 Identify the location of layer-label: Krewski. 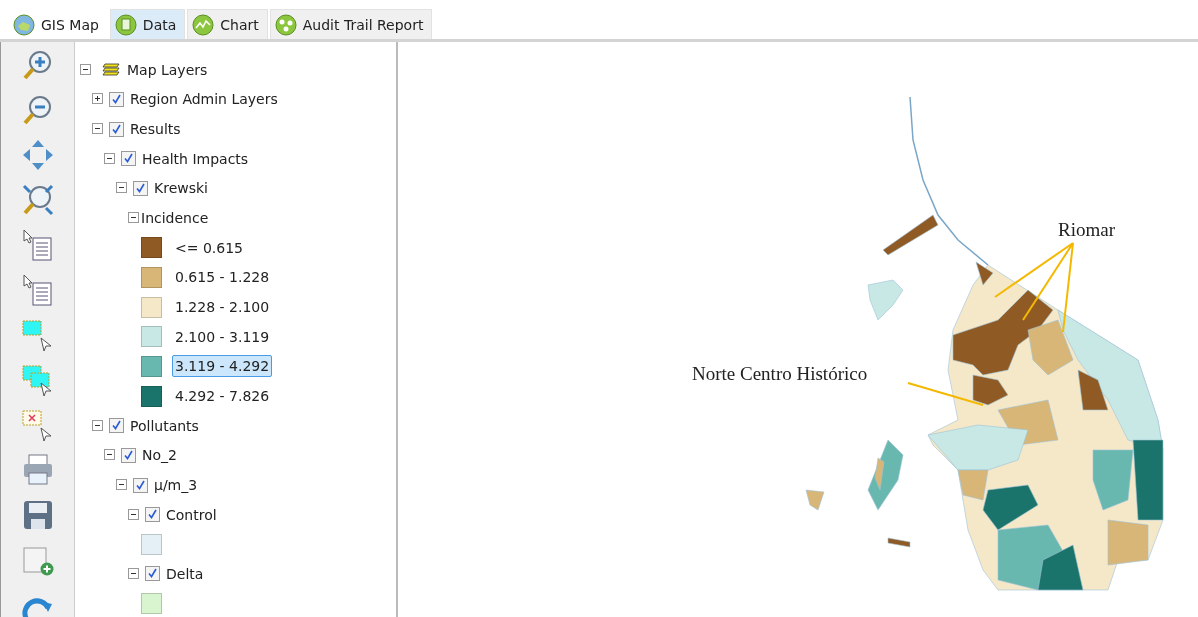
(181, 188).